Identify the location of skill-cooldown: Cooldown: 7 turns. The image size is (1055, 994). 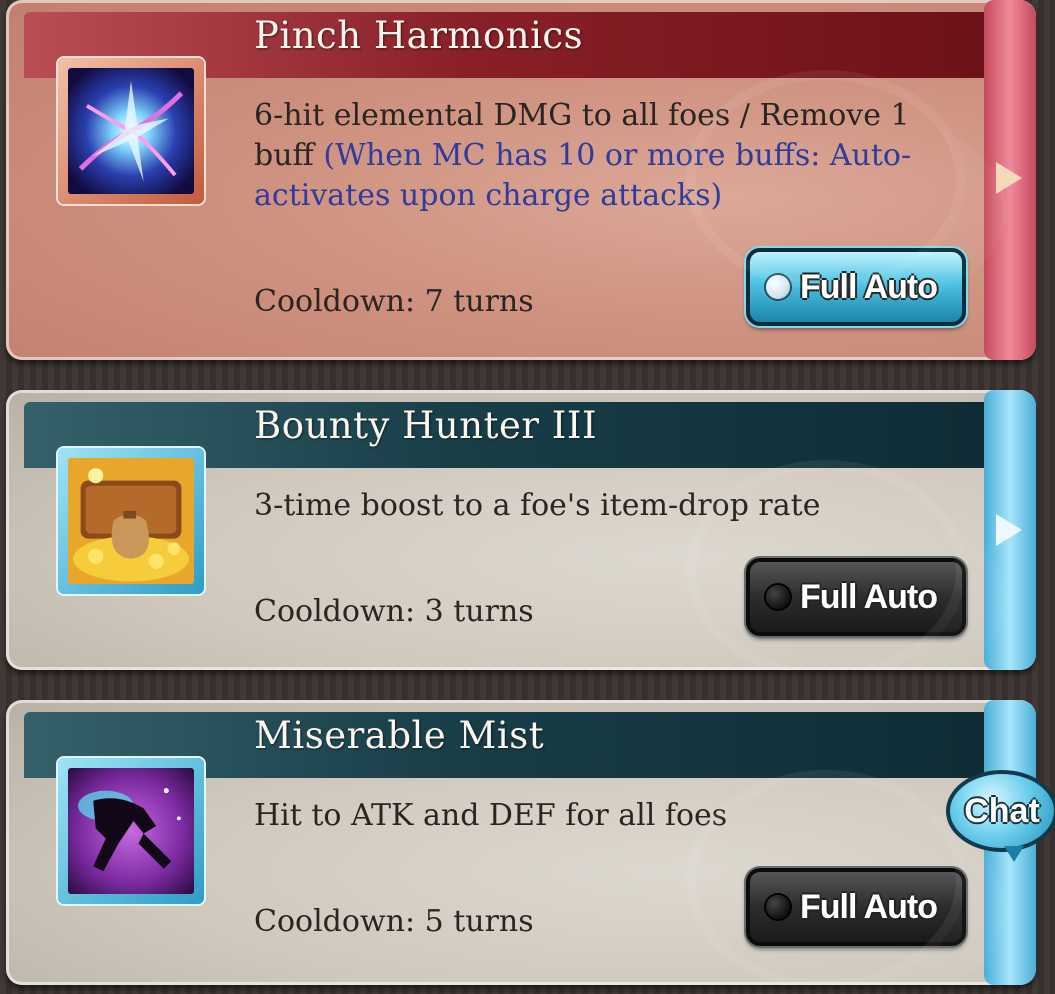
(394, 301).